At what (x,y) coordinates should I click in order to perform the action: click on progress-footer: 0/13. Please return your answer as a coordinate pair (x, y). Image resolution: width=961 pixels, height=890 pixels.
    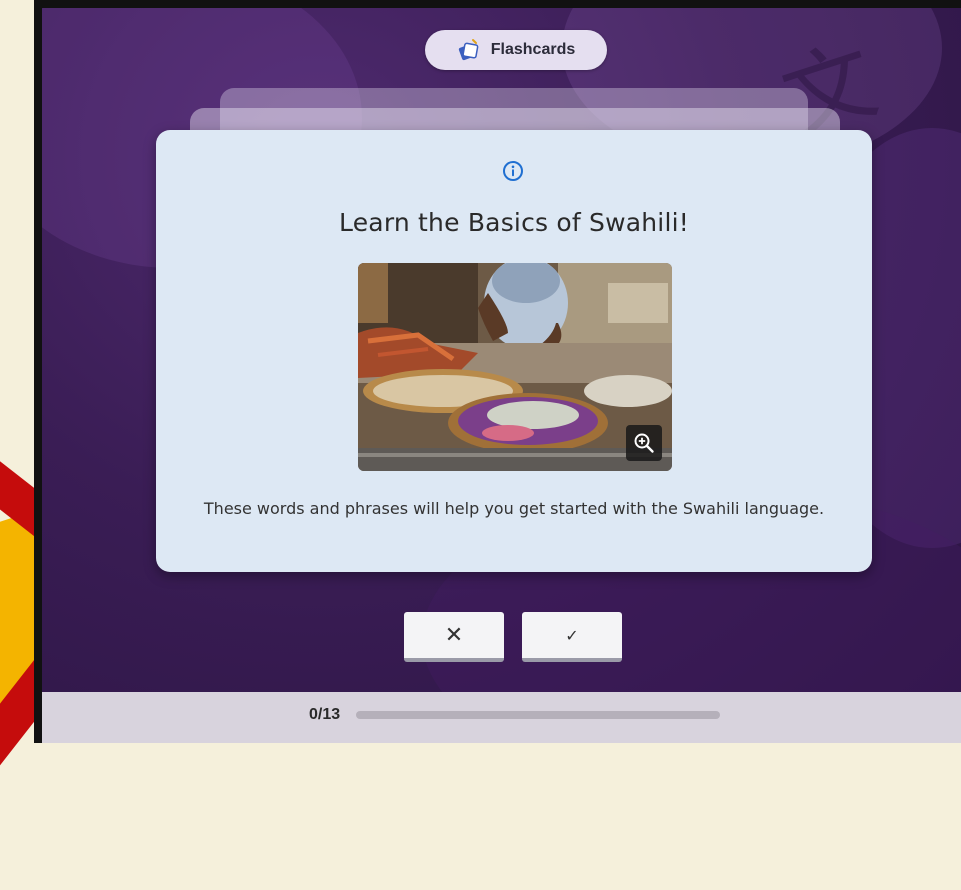
    Looking at the image, I should click on (501, 717).